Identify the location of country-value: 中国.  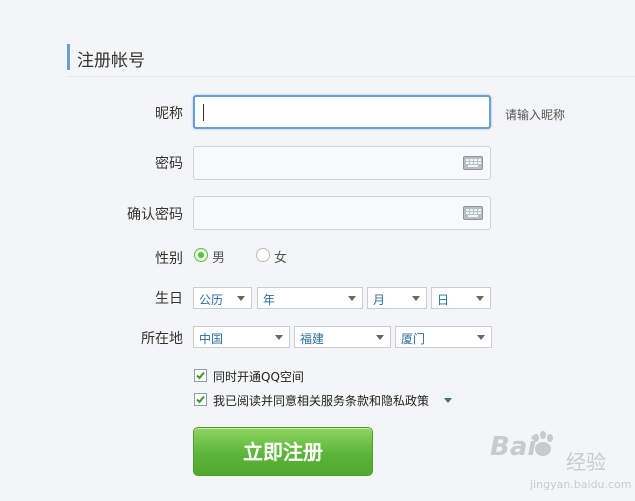
(211, 339).